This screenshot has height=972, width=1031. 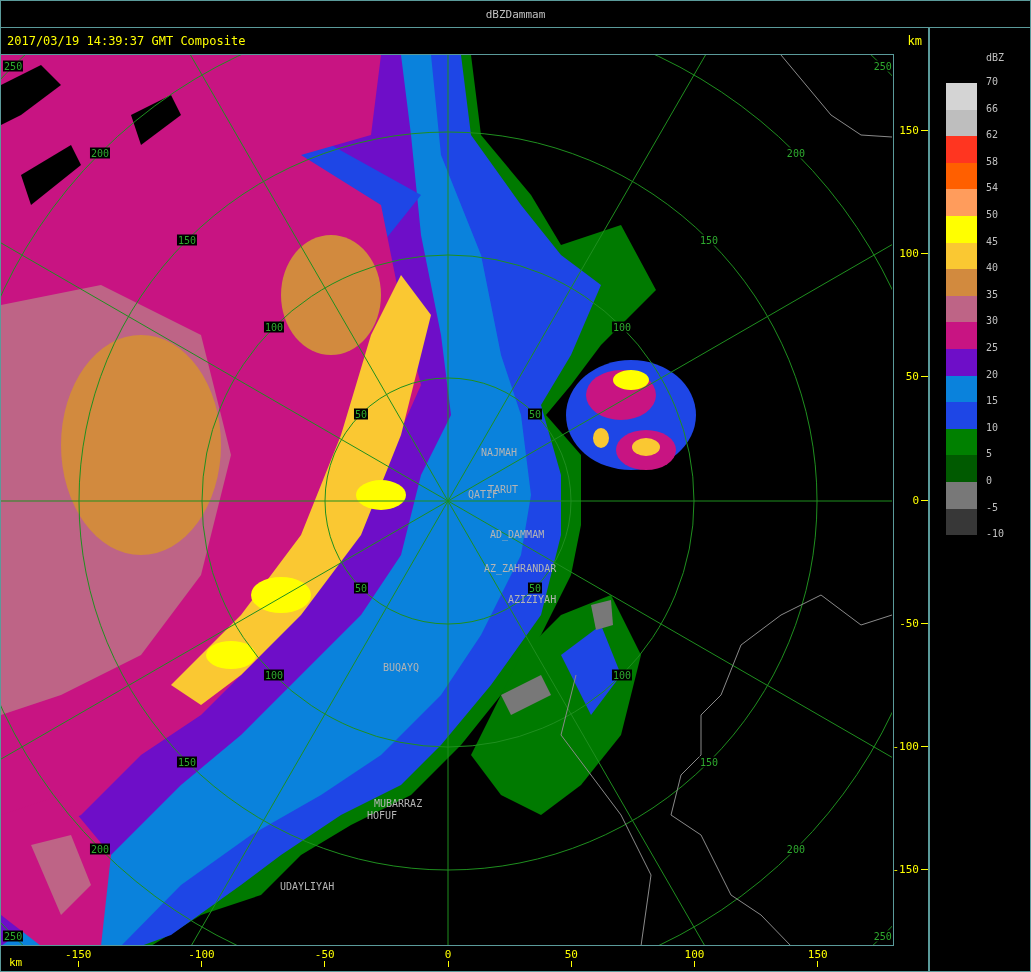 What do you see at coordinates (991, 241) in the screenshot?
I see `legend-value: 45` at bounding box center [991, 241].